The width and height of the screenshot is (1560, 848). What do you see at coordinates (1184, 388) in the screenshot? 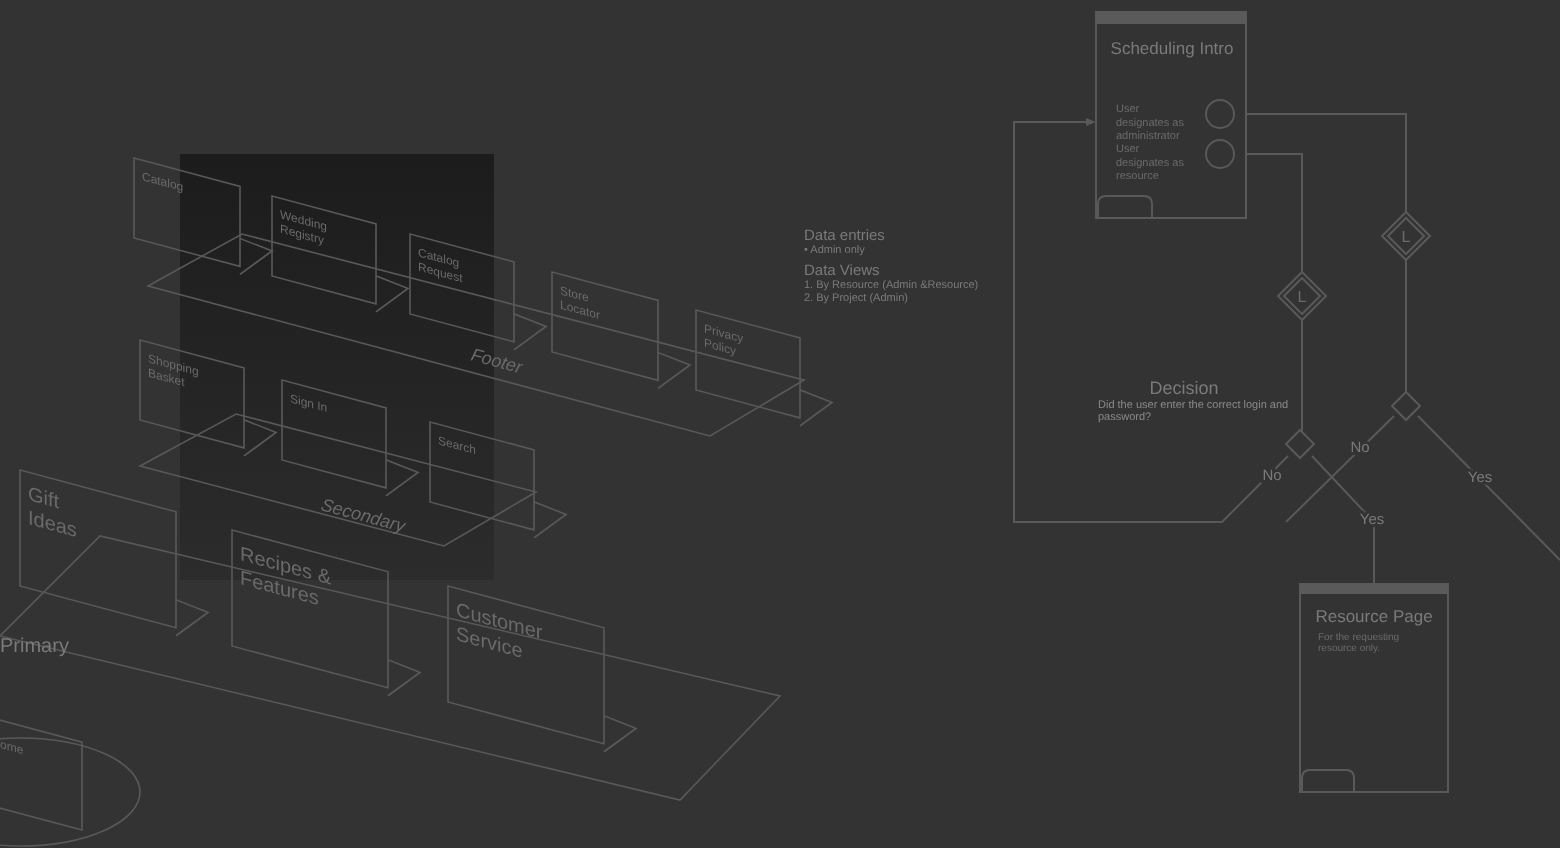
I see `decision-title: Decision` at bounding box center [1184, 388].